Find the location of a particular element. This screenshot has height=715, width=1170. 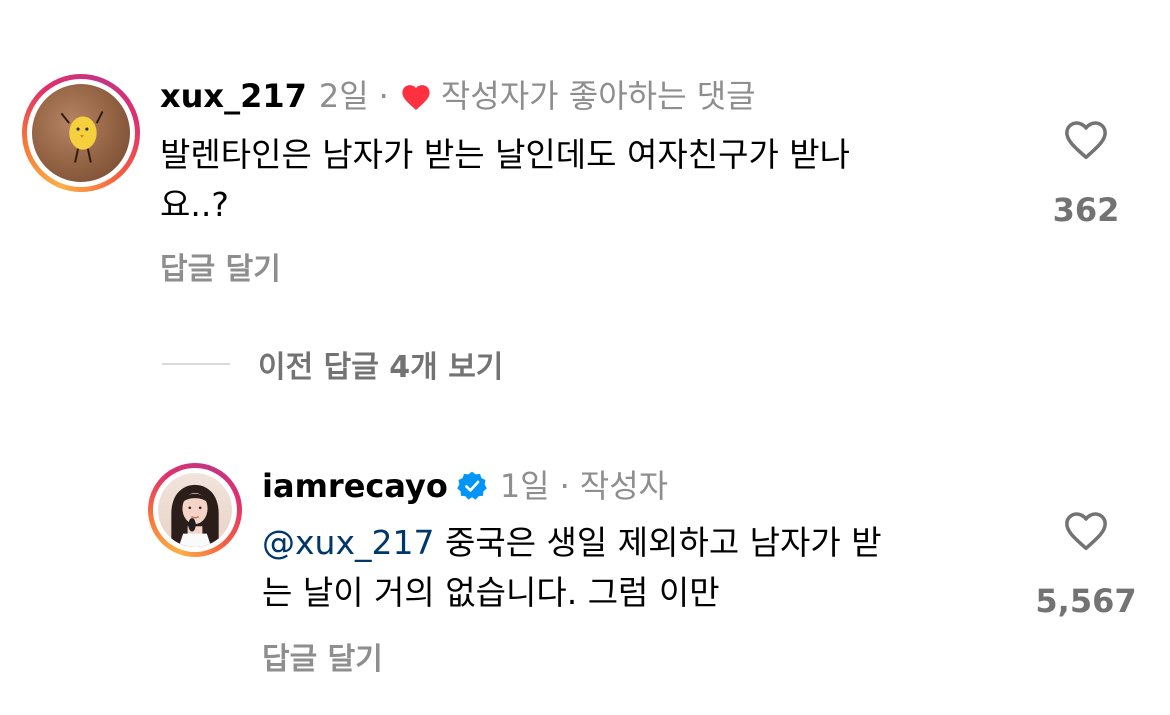

comment-text-line: 발렌타인은 남자가 받는 날인데도 여자친구가 받나 is located at coordinates (505, 154).